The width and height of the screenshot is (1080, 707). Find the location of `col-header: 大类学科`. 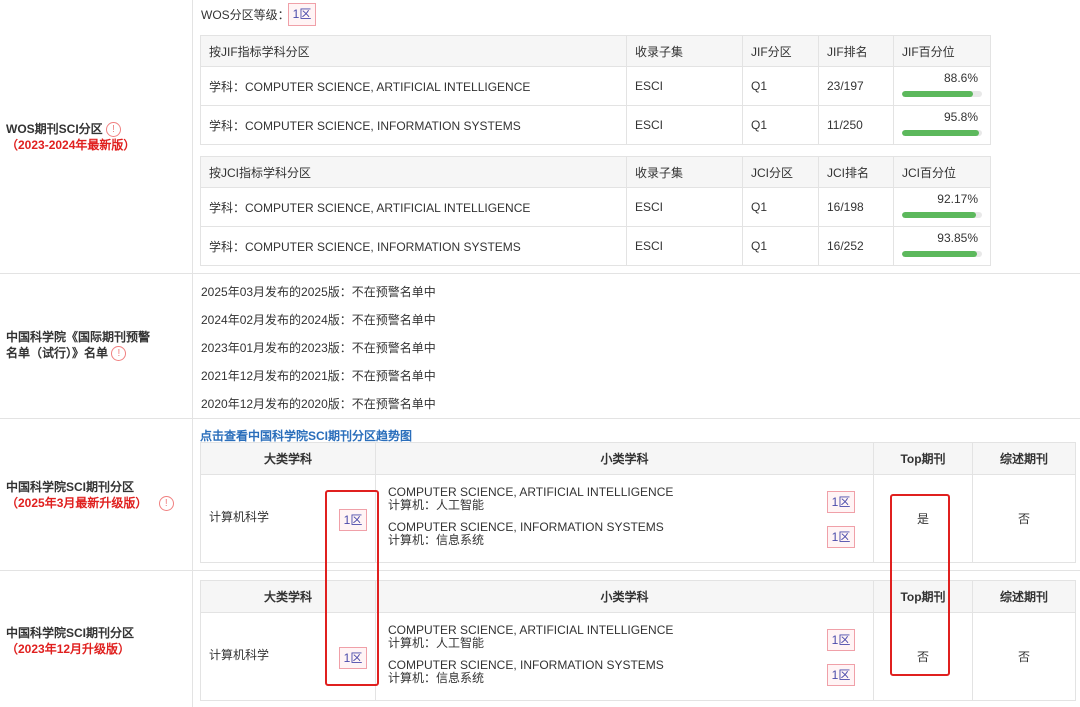

col-header: 大类学科 is located at coordinates (288, 458).